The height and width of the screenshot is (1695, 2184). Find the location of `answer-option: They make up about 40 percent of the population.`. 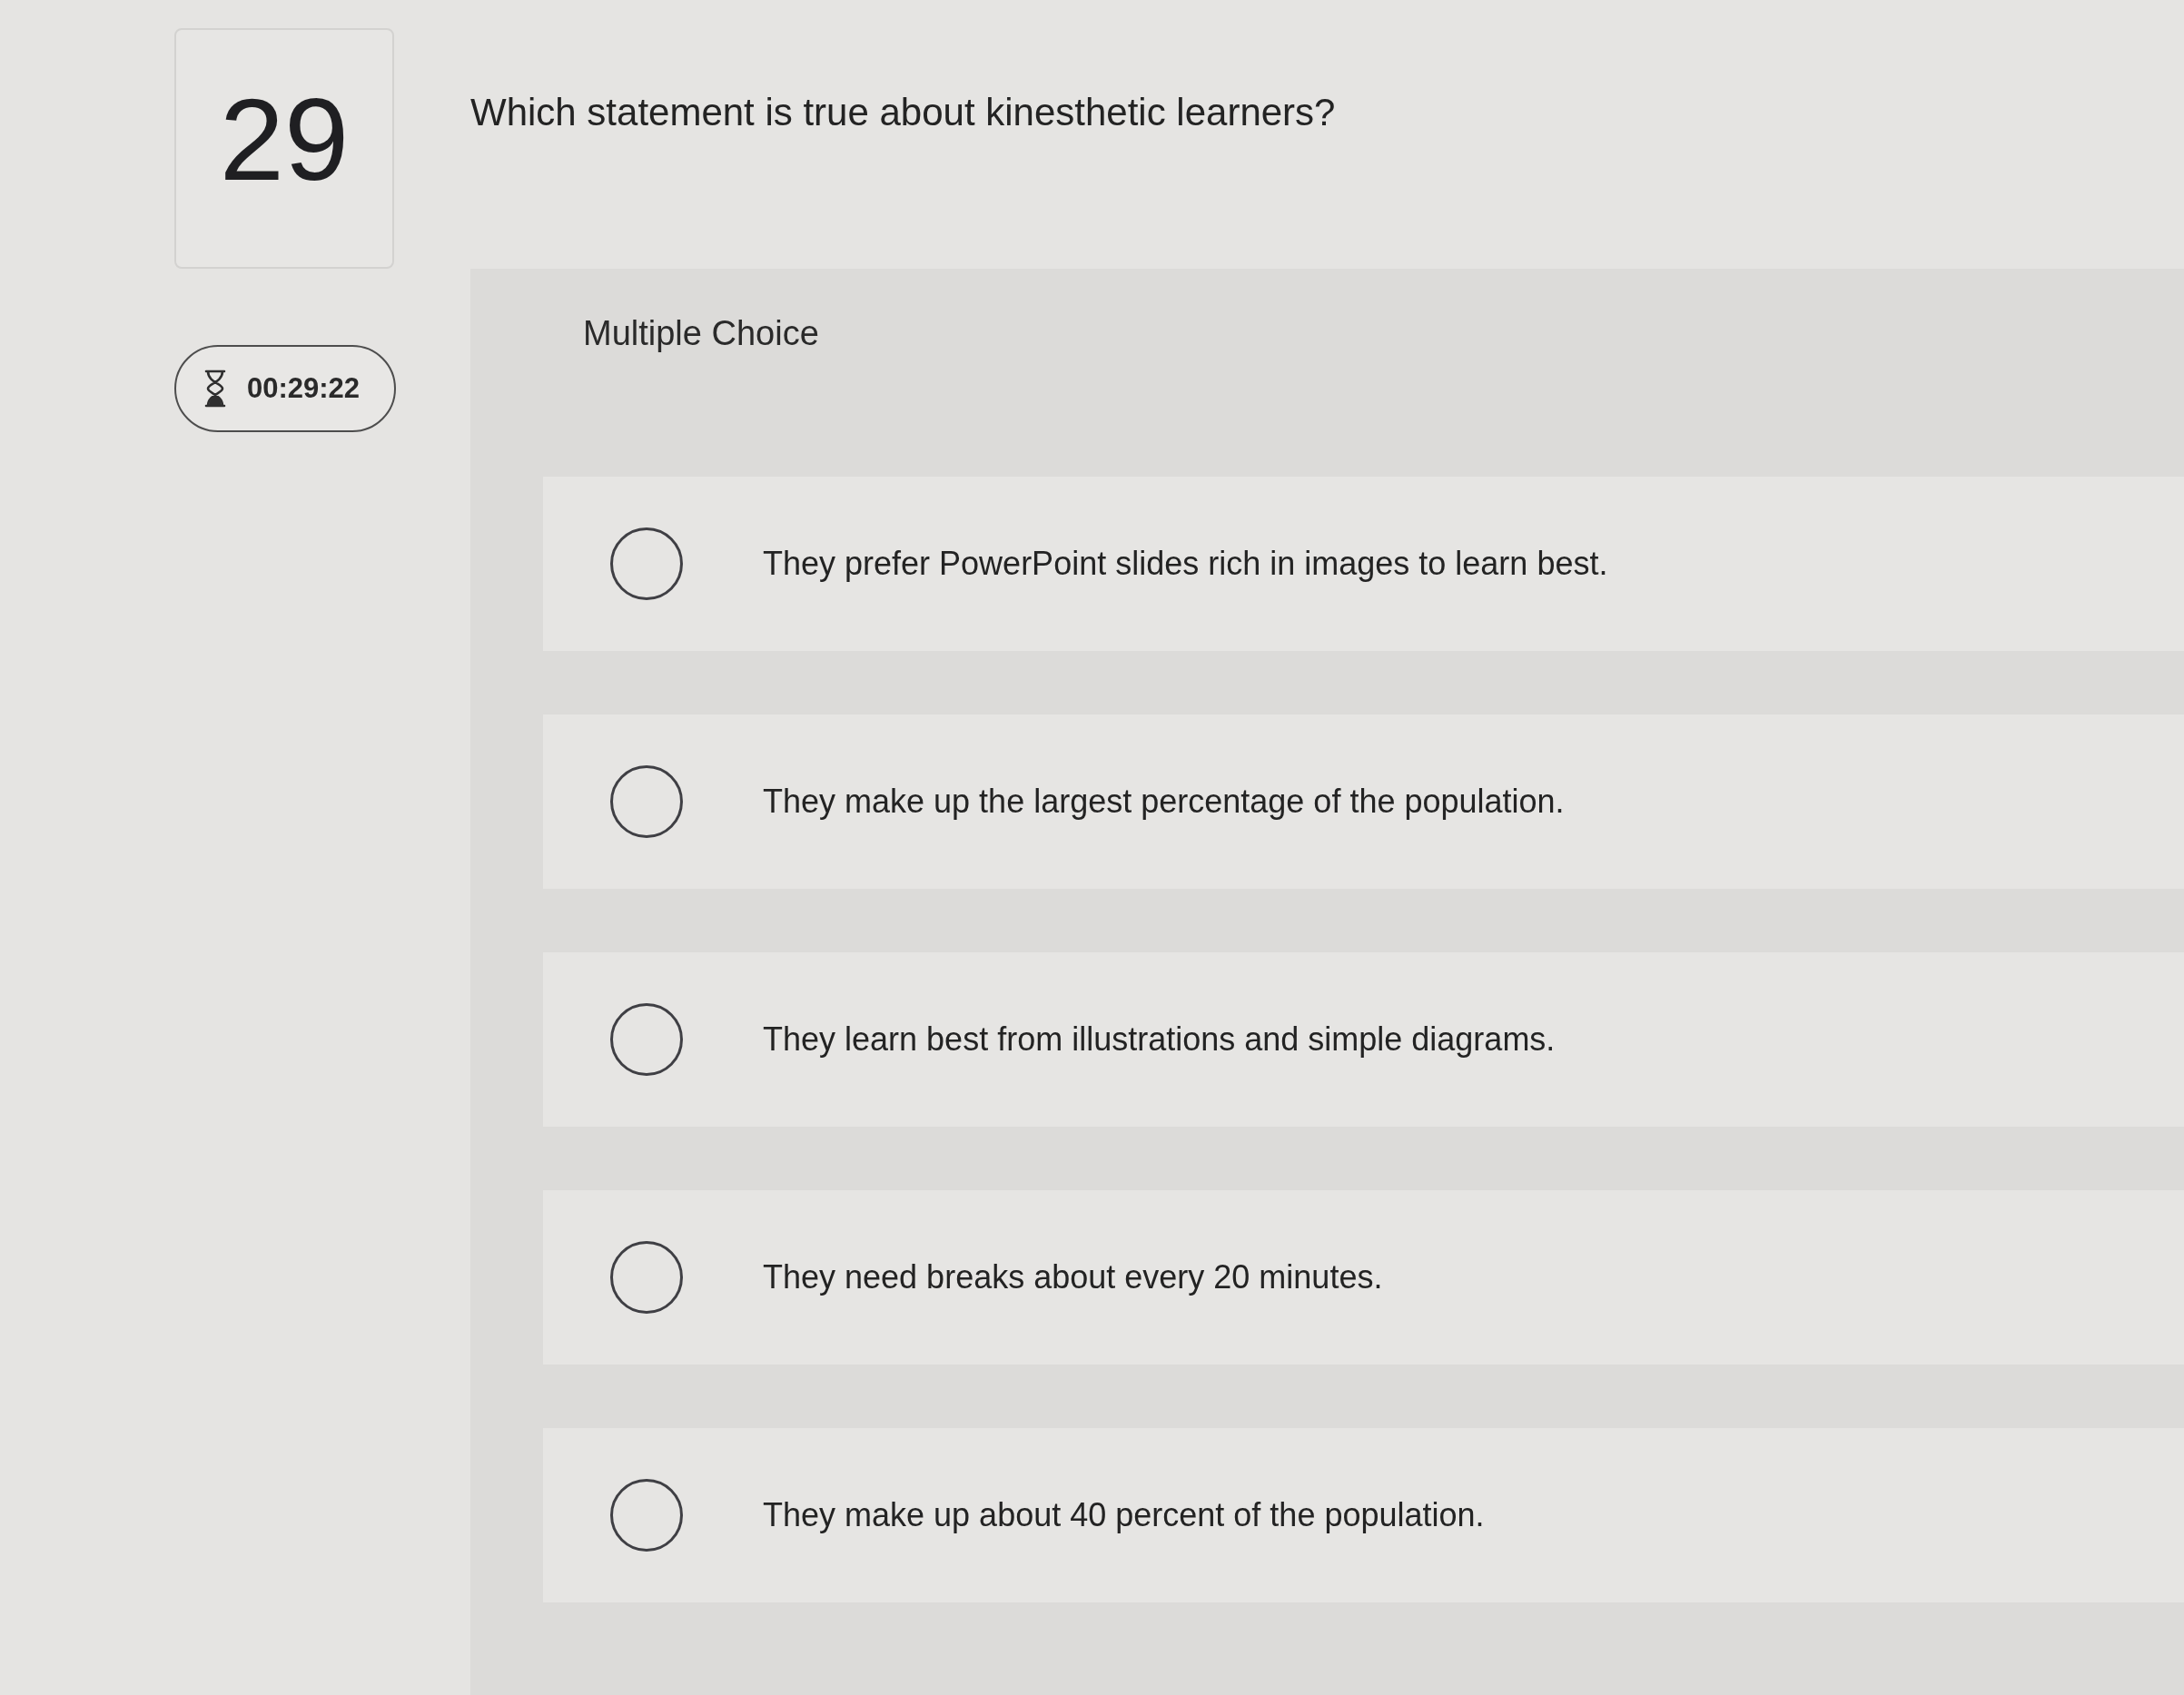

answer-option: They make up about 40 percent of the population. is located at coordinates (1364, 1515).